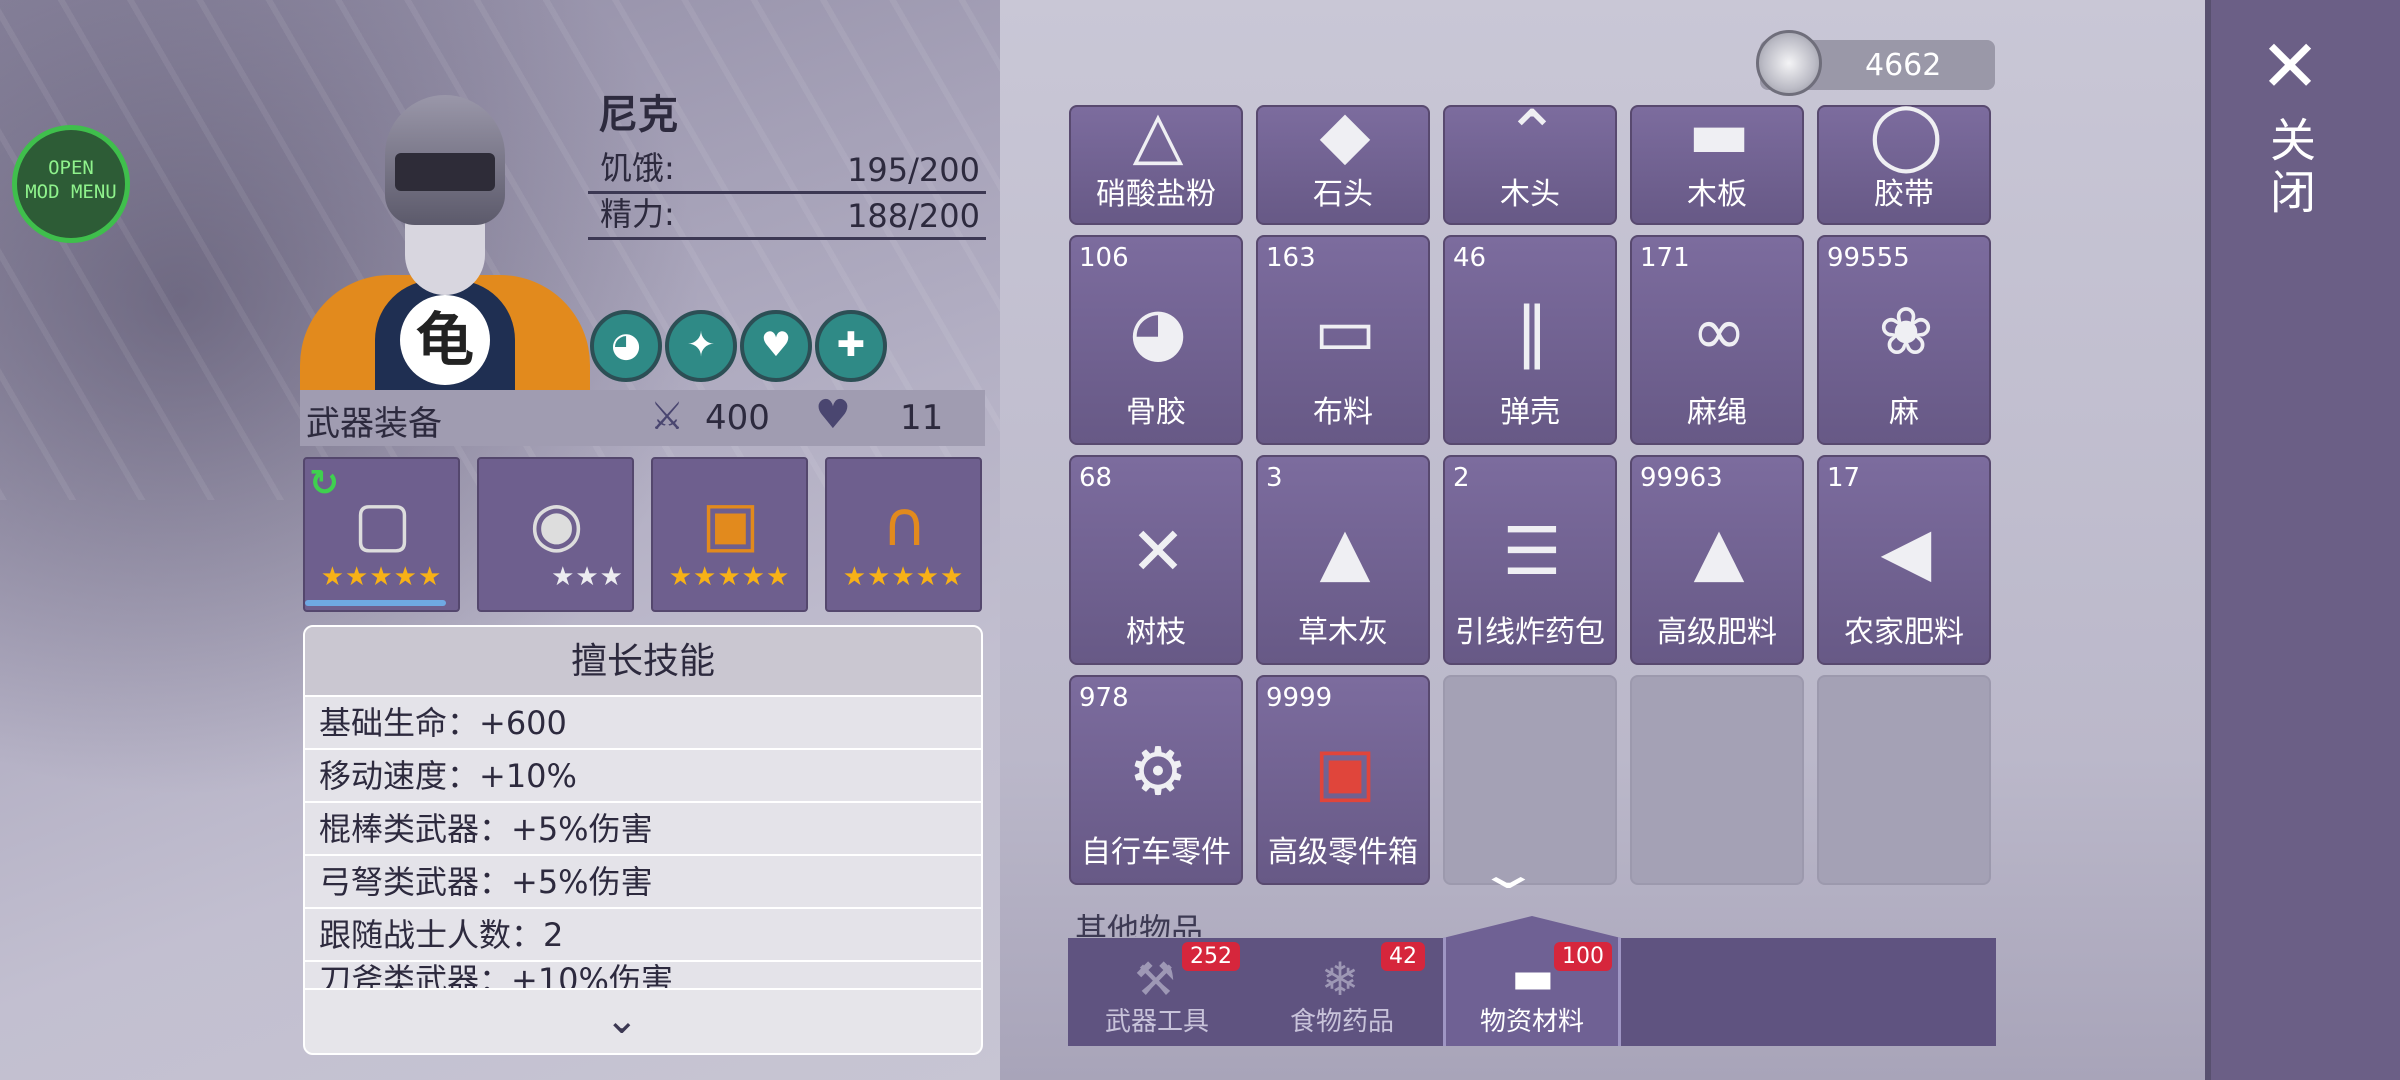 This screenshot has width=2400, height=1080. Describe the element at coordinates (1903, 65) in the screenshot. I see `currency-value: 4662` at that location.